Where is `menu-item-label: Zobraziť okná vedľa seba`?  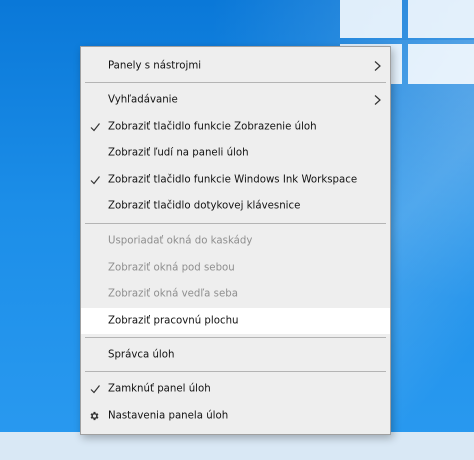
menu-item-label: Zobraziť okná vedľa seba is located at coordinates (173, 294).